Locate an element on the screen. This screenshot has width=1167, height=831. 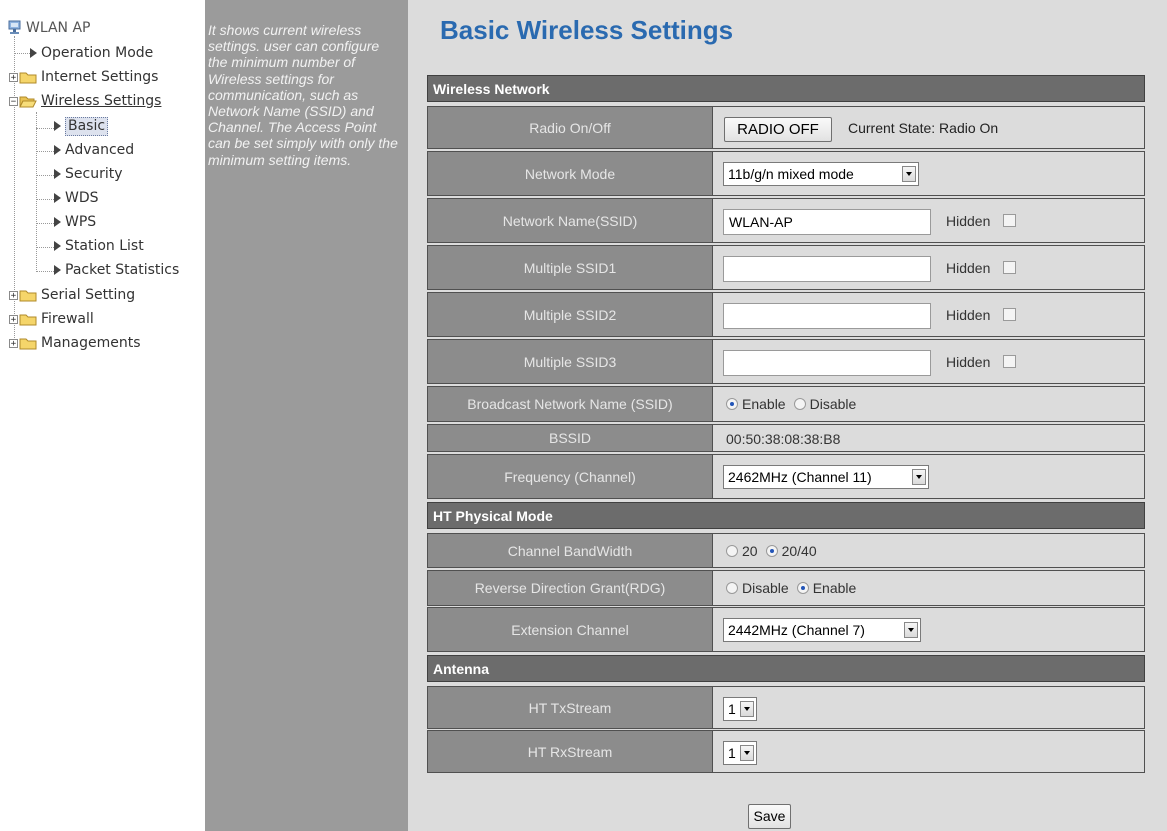
radio-label: Disable is located at coordinates (833, 404).